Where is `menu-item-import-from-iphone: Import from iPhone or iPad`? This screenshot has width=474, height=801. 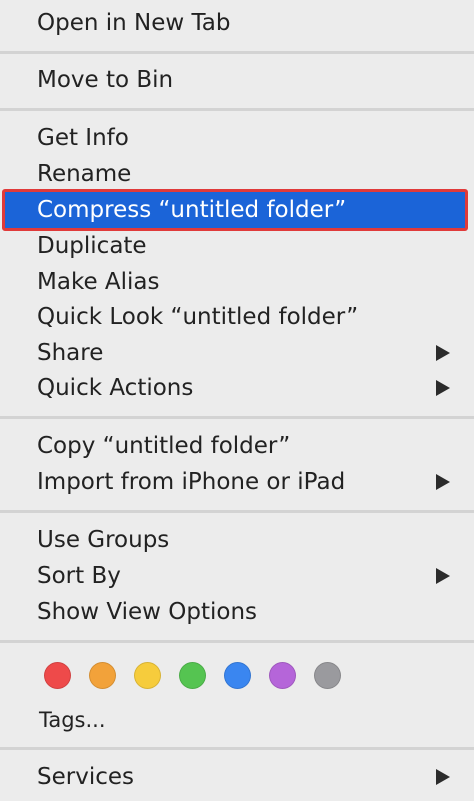 menu-item-import-from-iphone: Import from iPhone or iPad is located at coordinates (237, 482).